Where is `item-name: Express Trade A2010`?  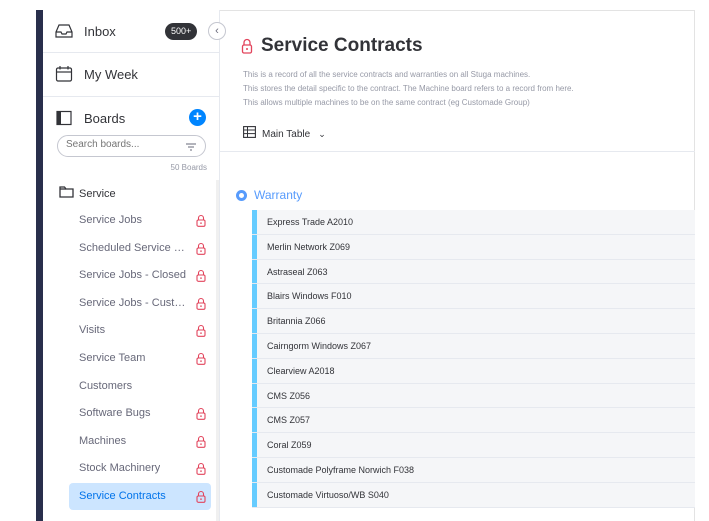
item-name: Express Trade A2010 is located at coordinates (310, 222).